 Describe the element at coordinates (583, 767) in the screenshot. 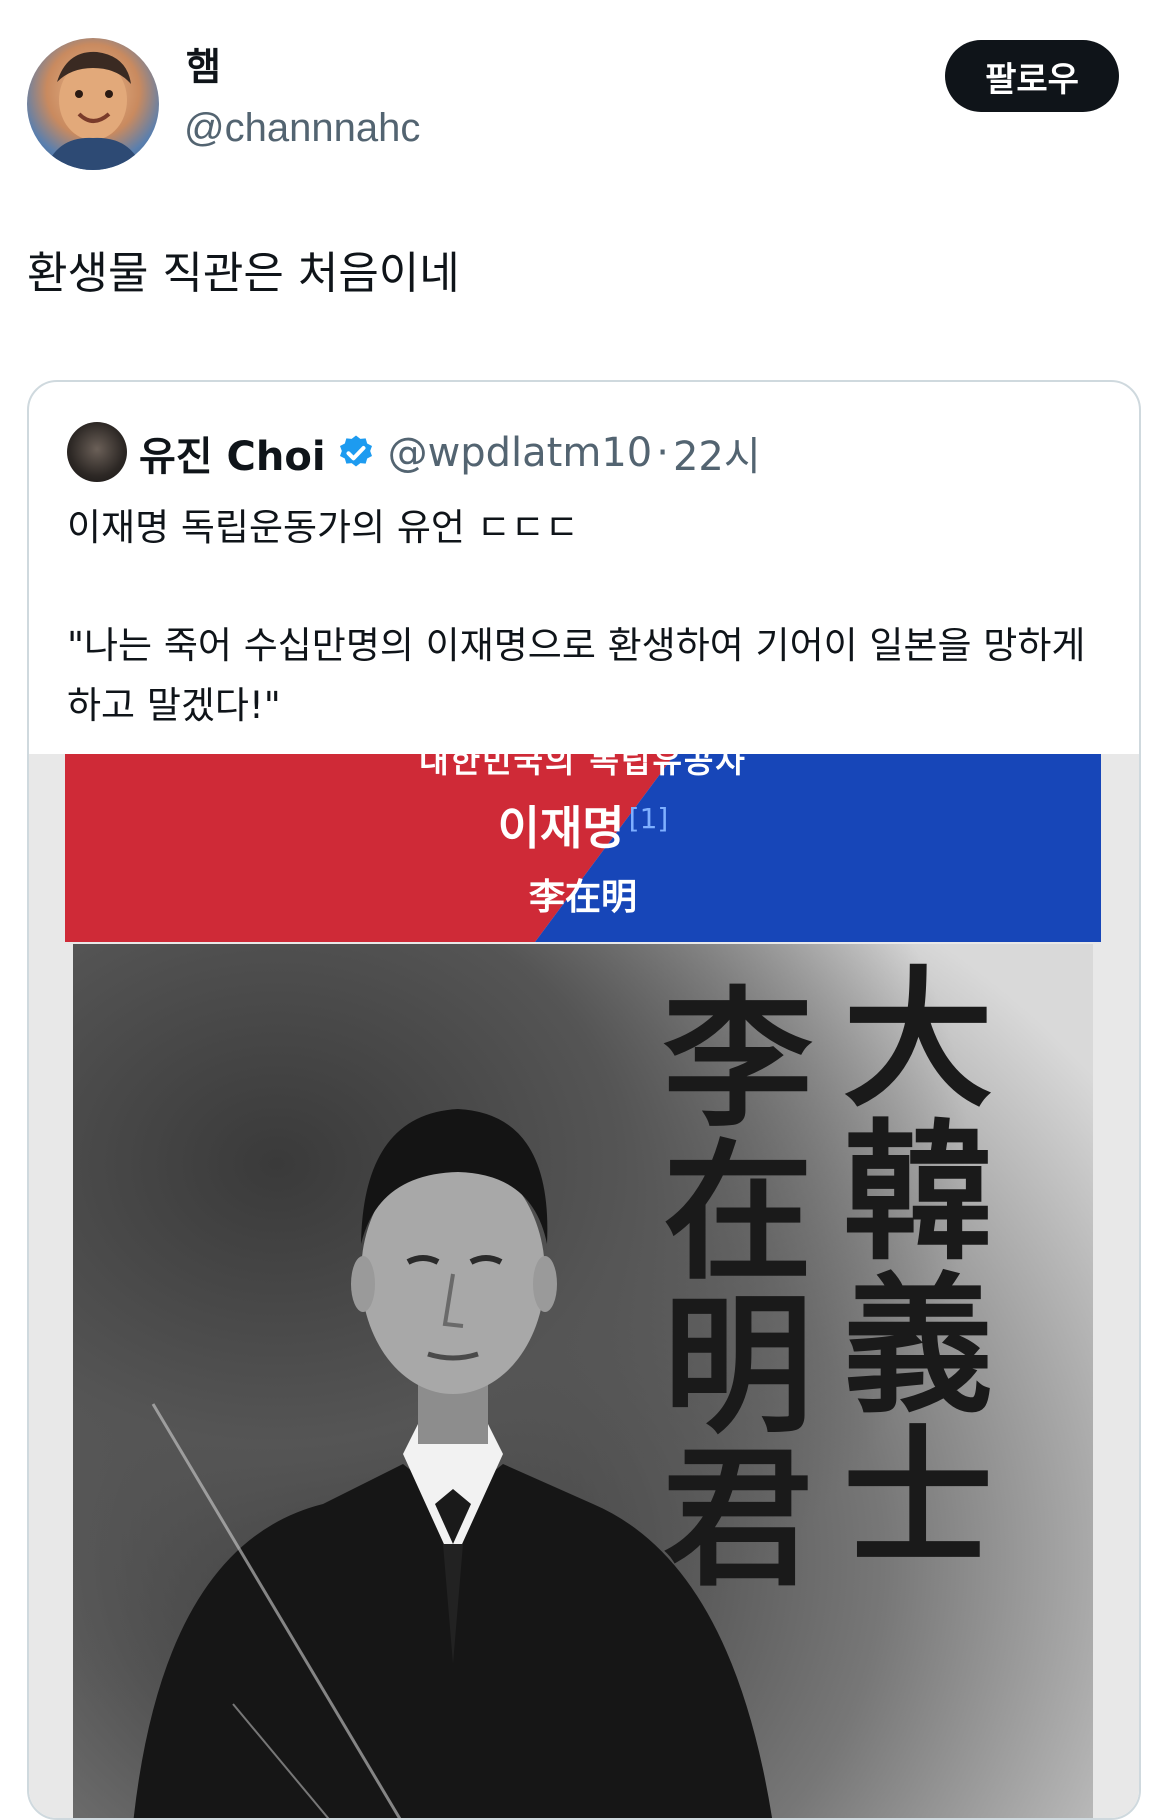

I see `banner-caption: 대한민국의 독립유공자` at that location.